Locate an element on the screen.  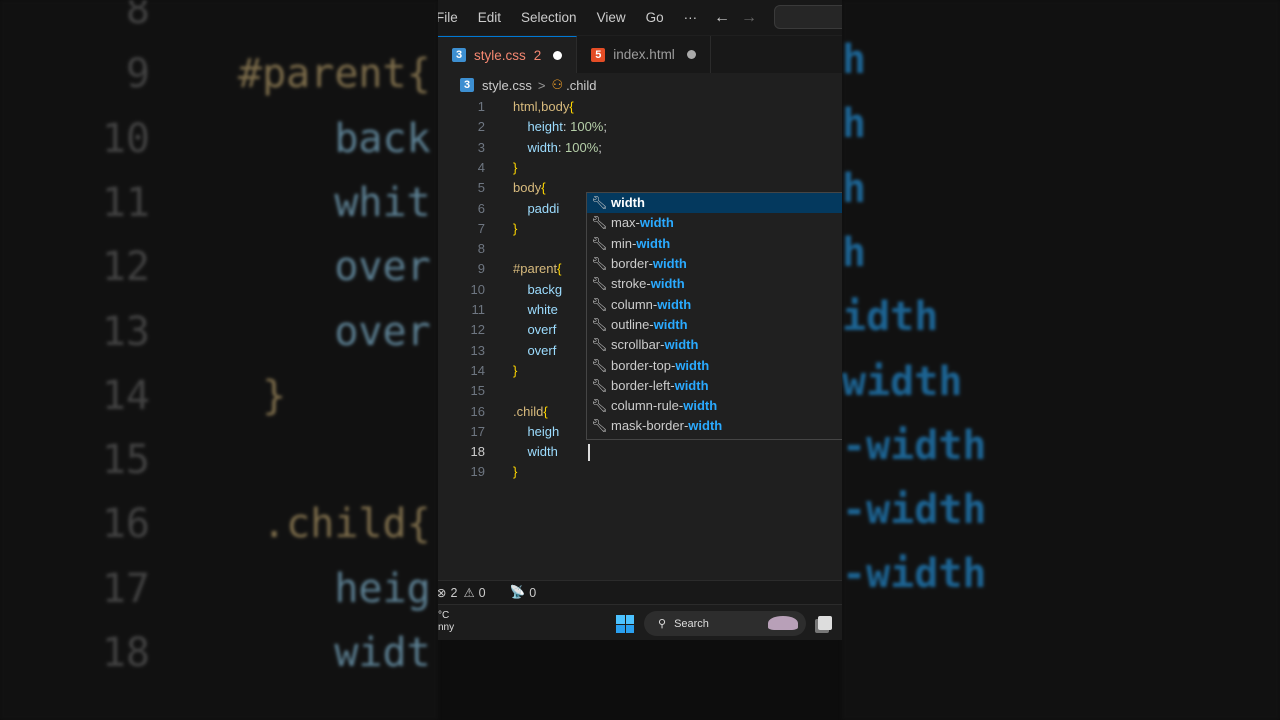
bg-code-text: } is located at coordinates (262, 395).